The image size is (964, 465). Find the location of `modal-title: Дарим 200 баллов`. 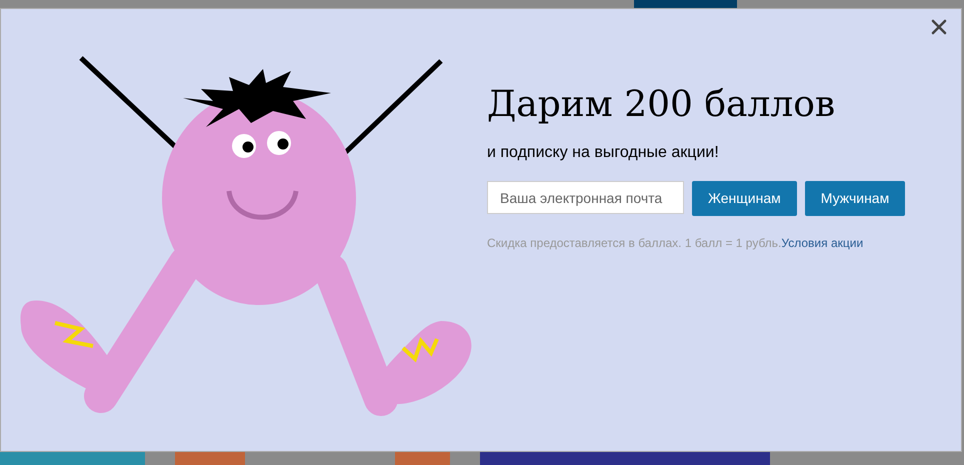

modal-title: Дарим 200 баллов is located at coordinates (661, 105).